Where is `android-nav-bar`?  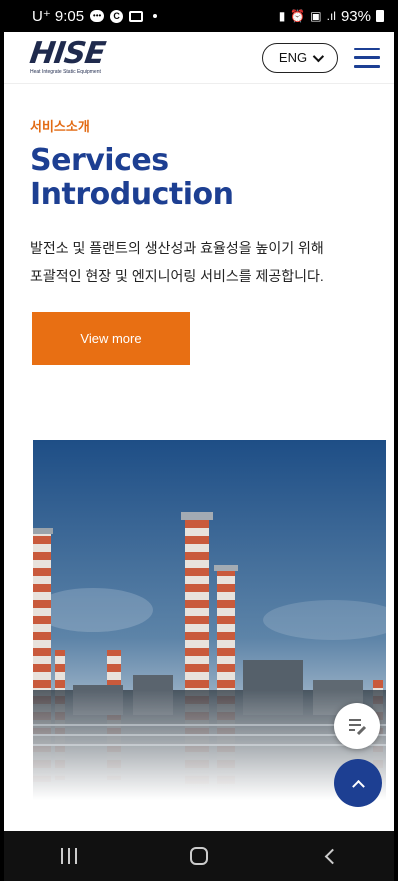
android-nav-bar is located at coordinates (199, 856).